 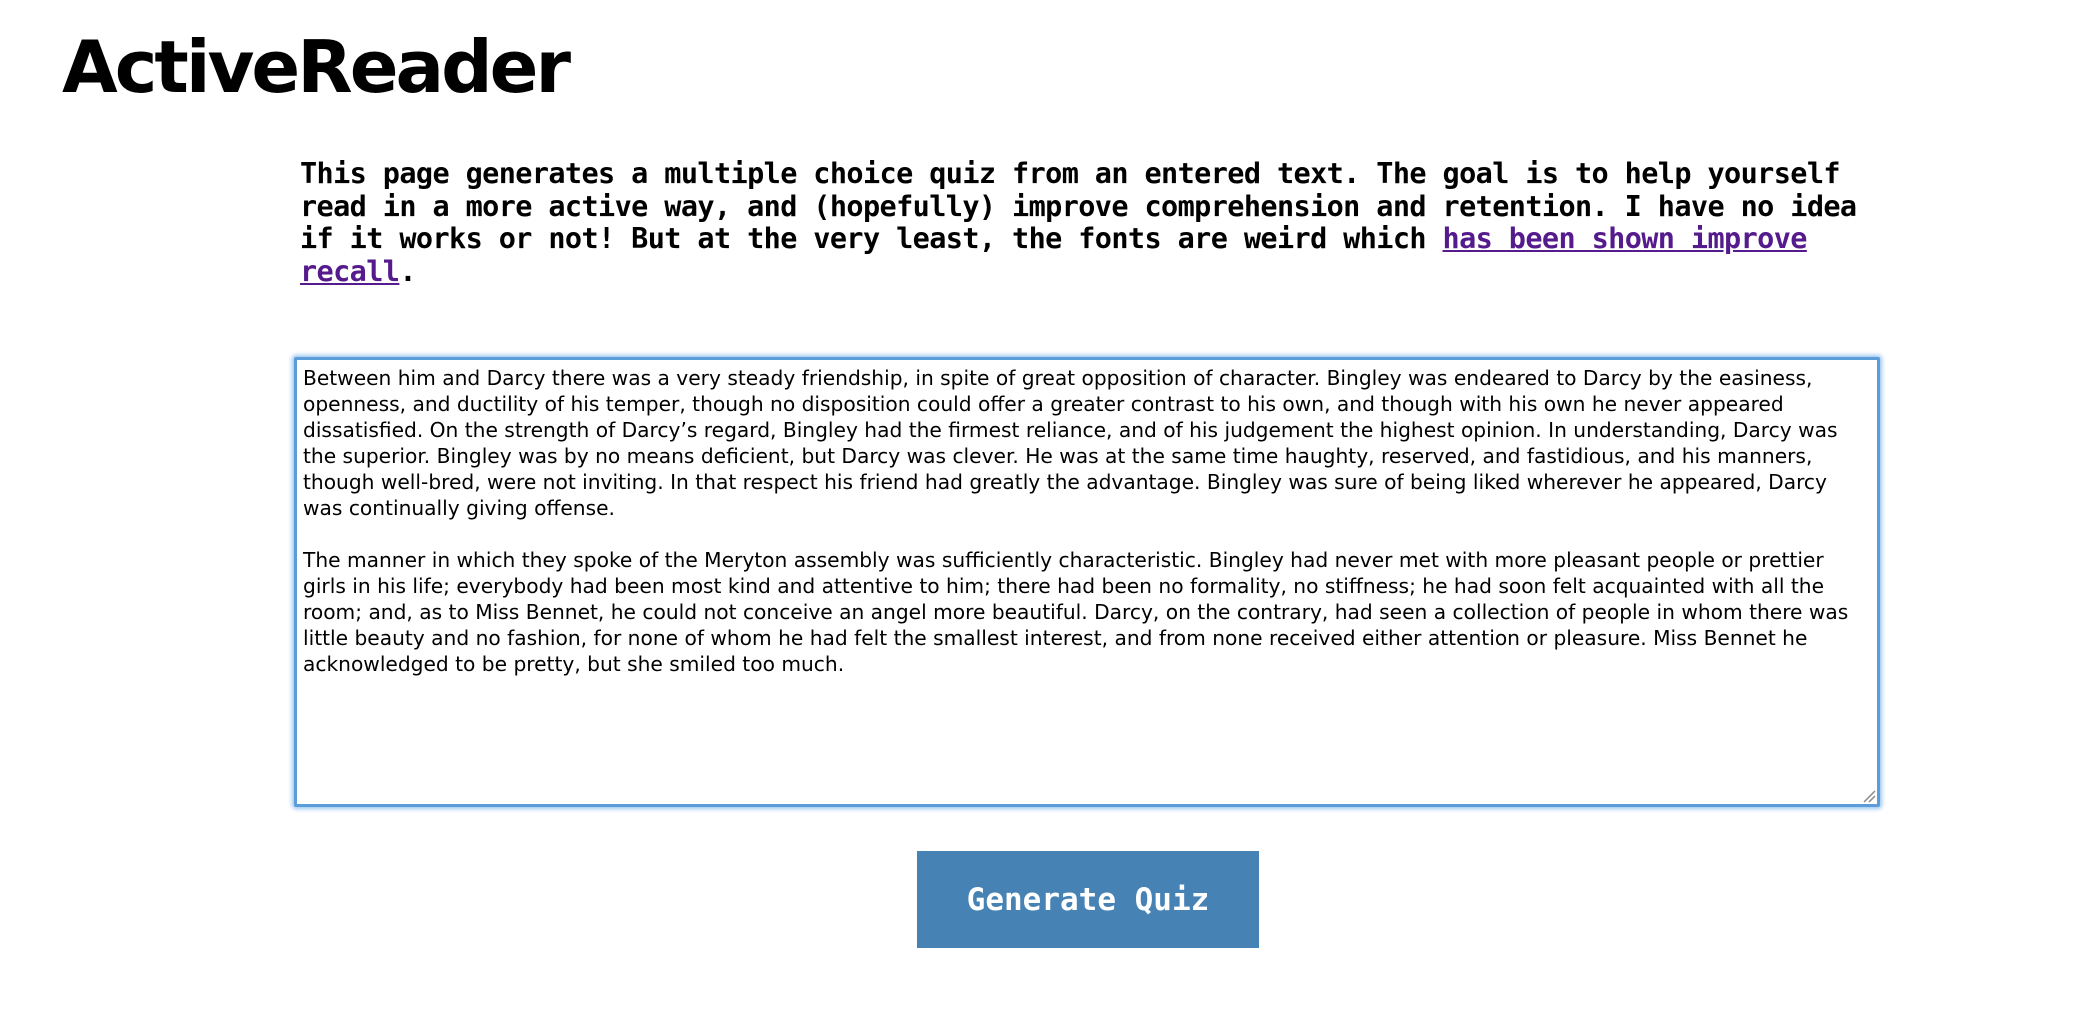 I want to click on app-logo: ActiveReader, so click(x=316, y=67).